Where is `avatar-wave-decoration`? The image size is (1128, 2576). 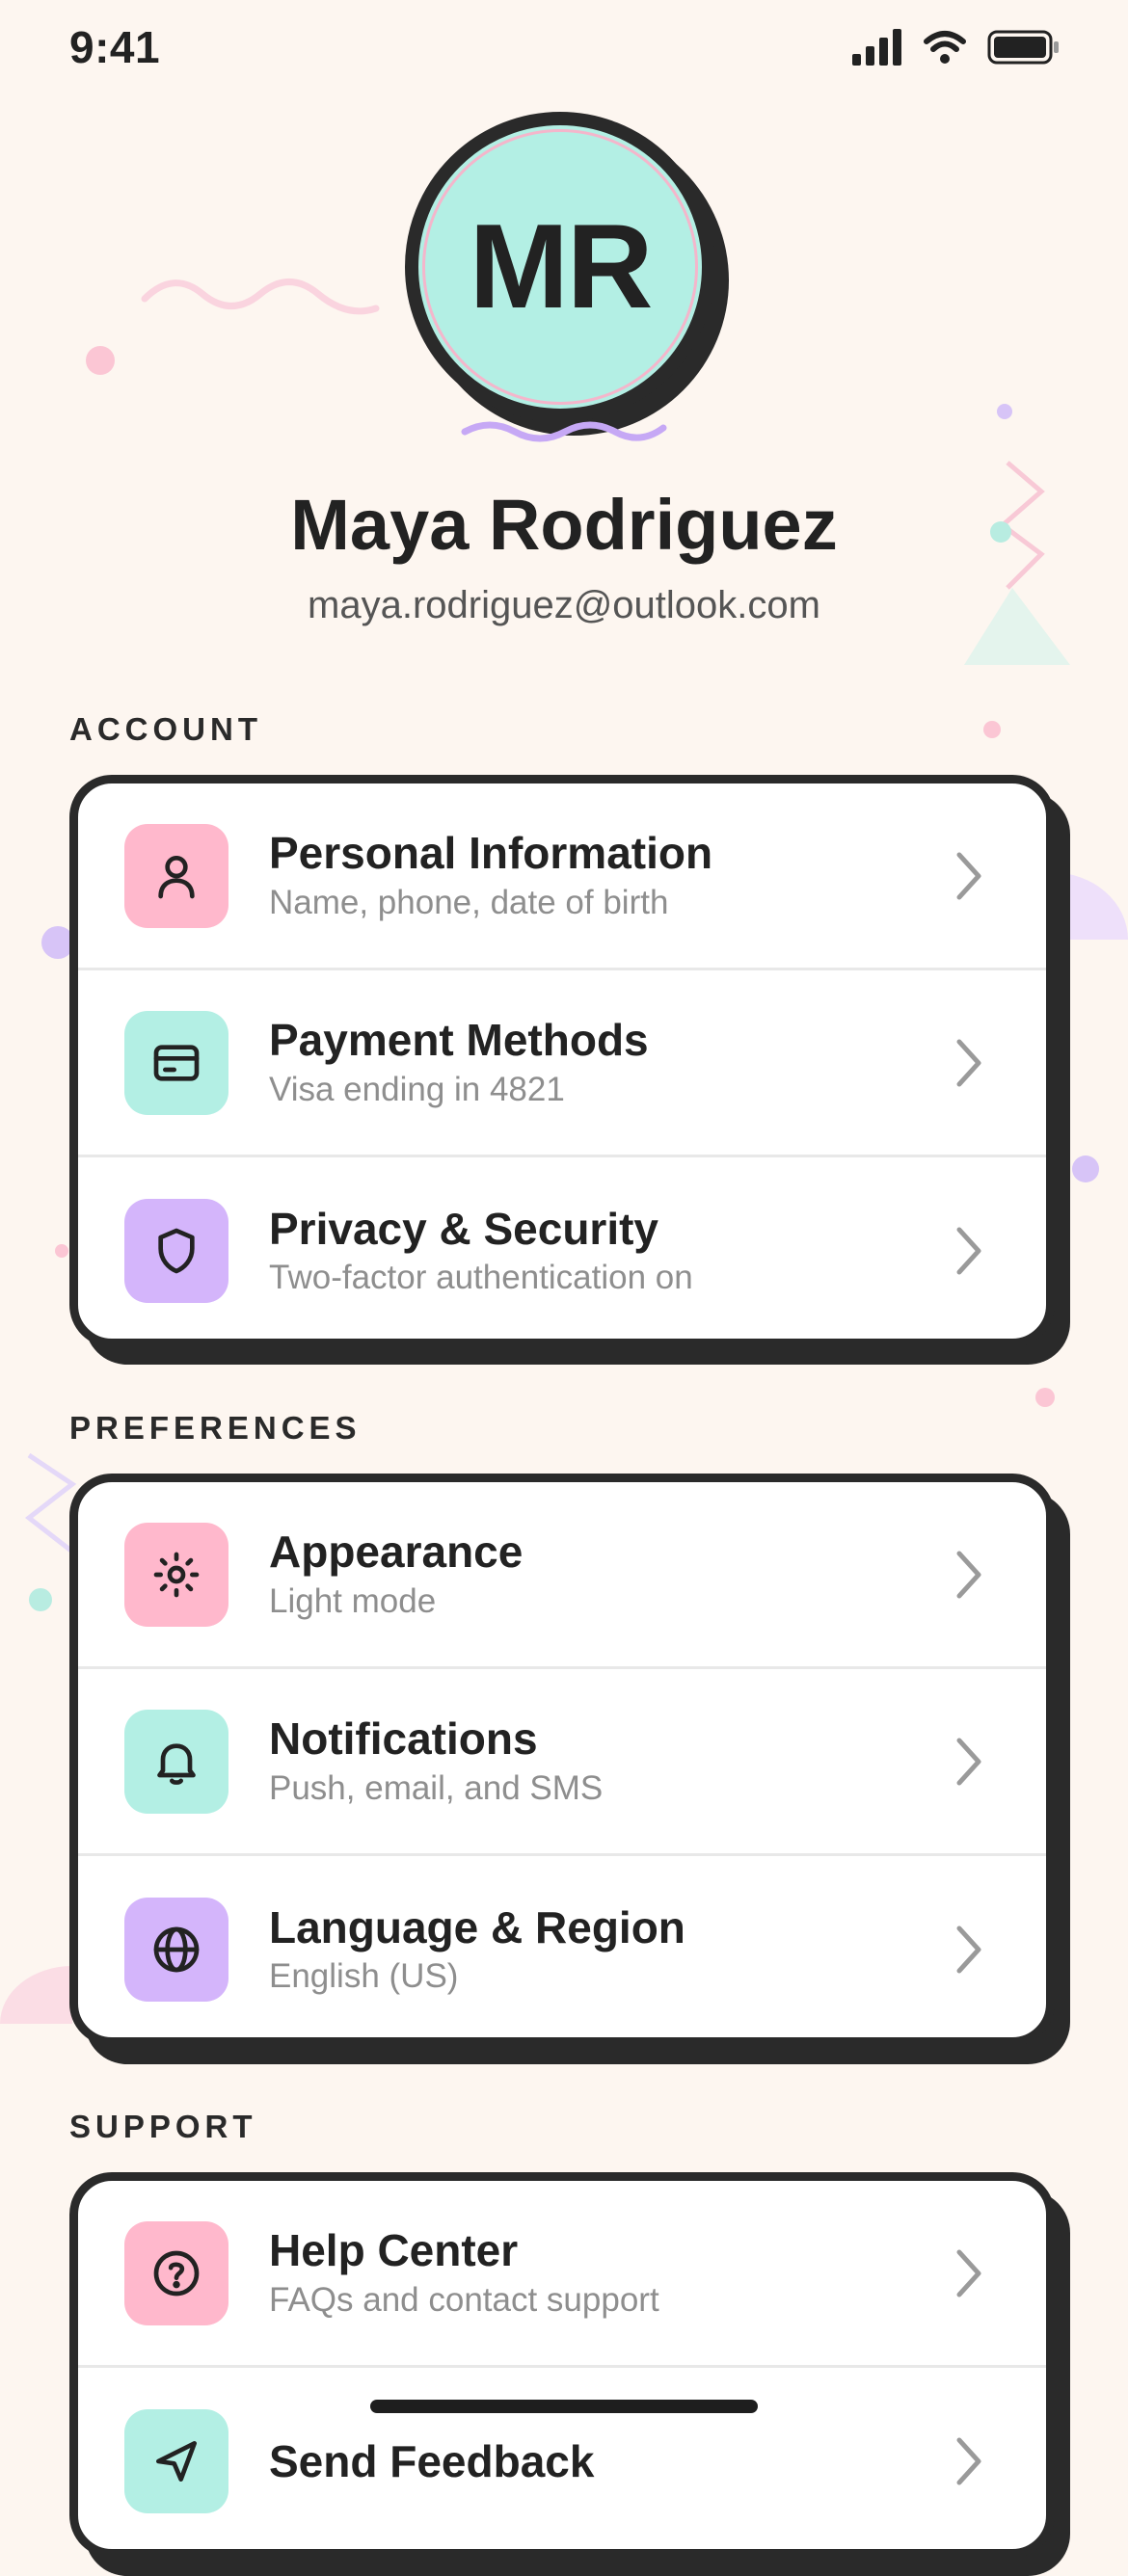 avatar-wave-decoration is located at coordinates (564, 431).